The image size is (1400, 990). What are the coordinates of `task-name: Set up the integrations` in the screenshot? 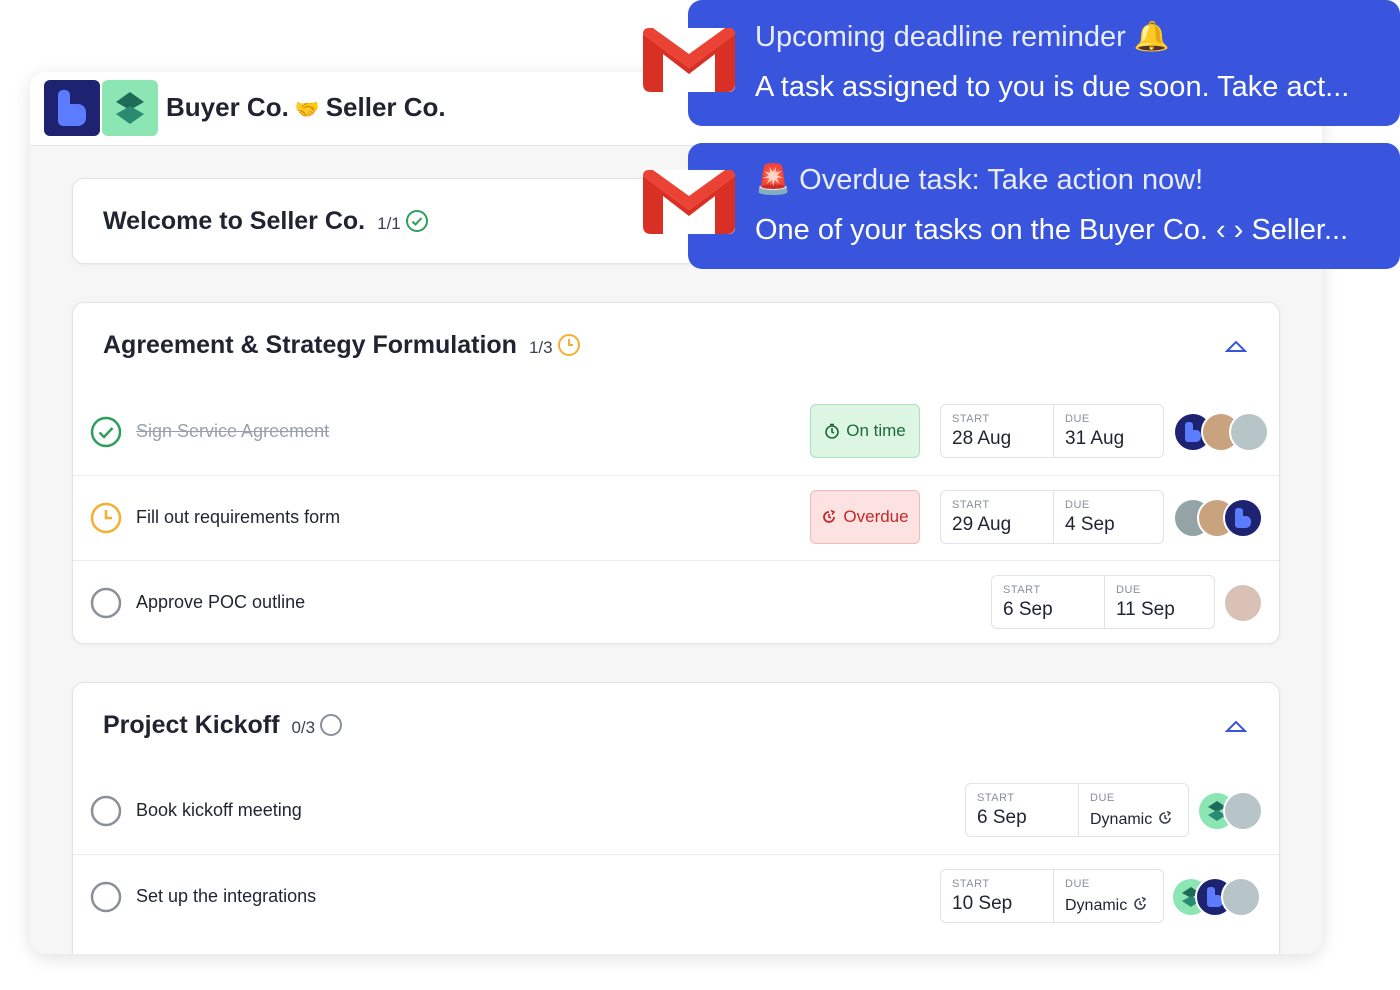 It's located at (226, 896).